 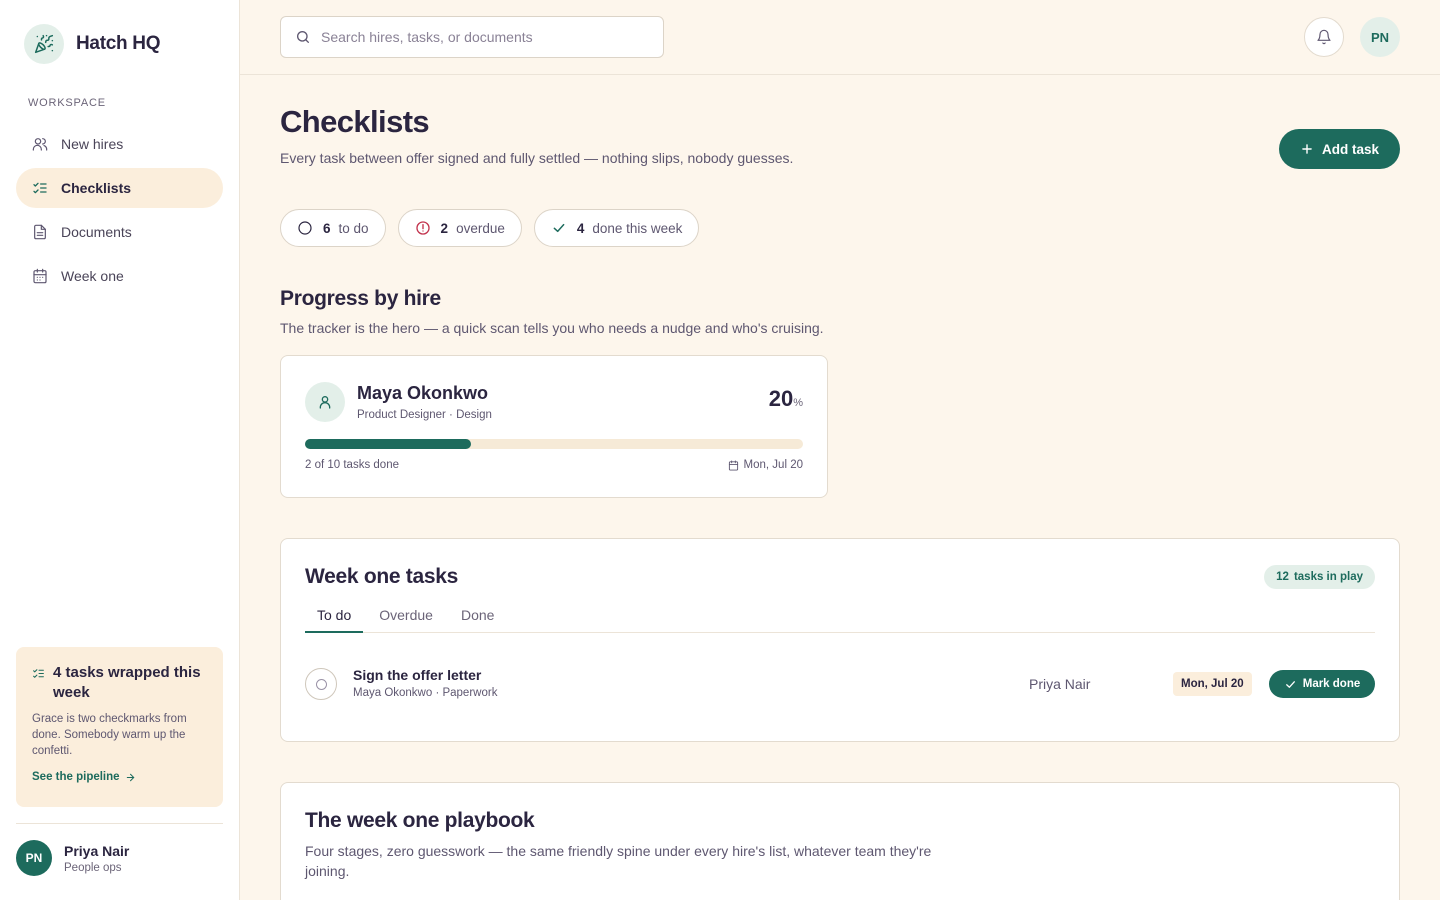 What do you see at coordinates (303, 37) in the screenshot?
I see `search-icon` at bounding box center [303, 37].